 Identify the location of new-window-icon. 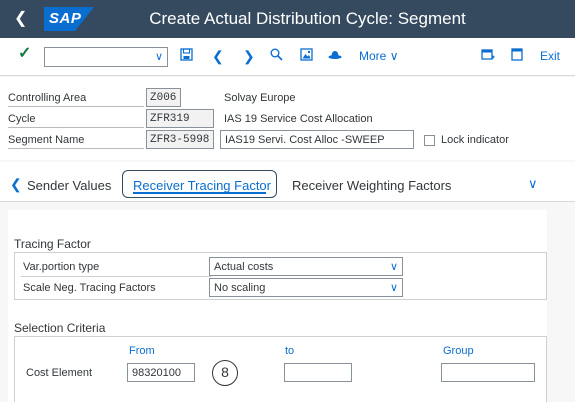
(488, 56).